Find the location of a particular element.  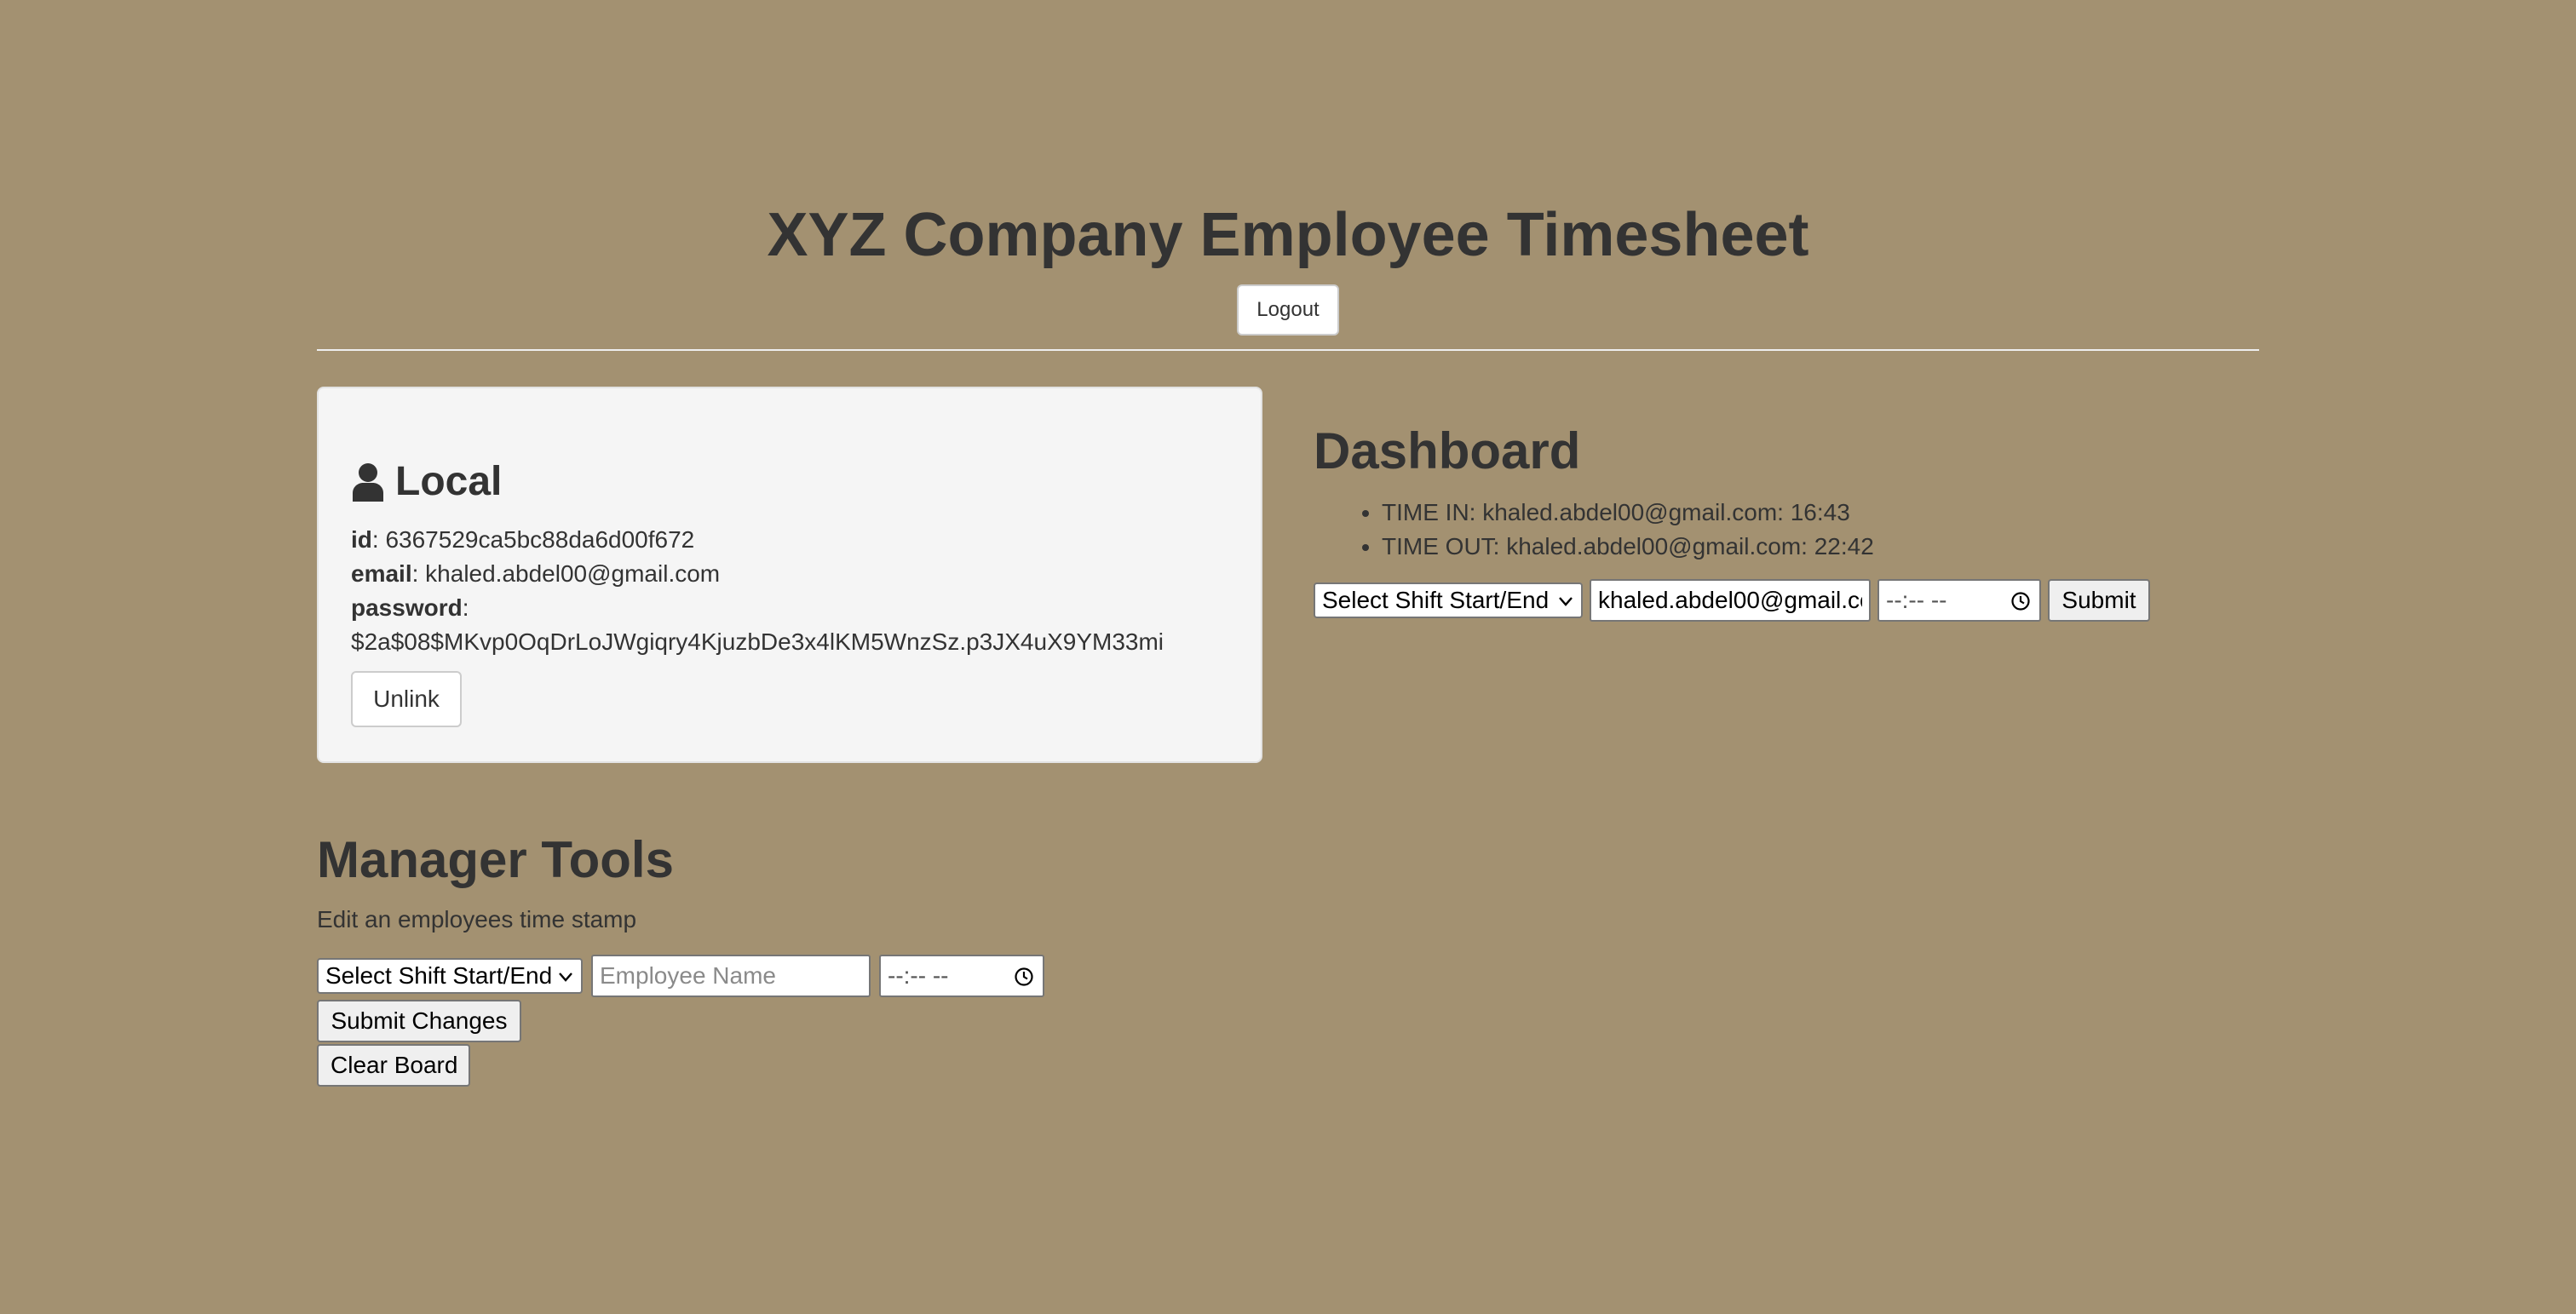

logout-button: Logout is located at coordinates (1288, 310).